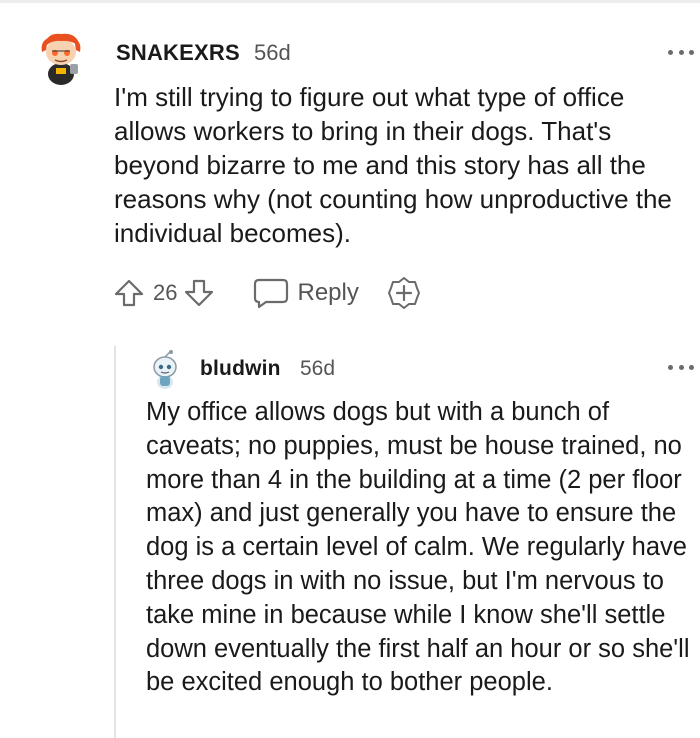 The image size is (700, 738). What do you see at coordinates (199, 293) in the screenshot?
I see `downvote-arrow-icon` at bounding box center [199, 293].